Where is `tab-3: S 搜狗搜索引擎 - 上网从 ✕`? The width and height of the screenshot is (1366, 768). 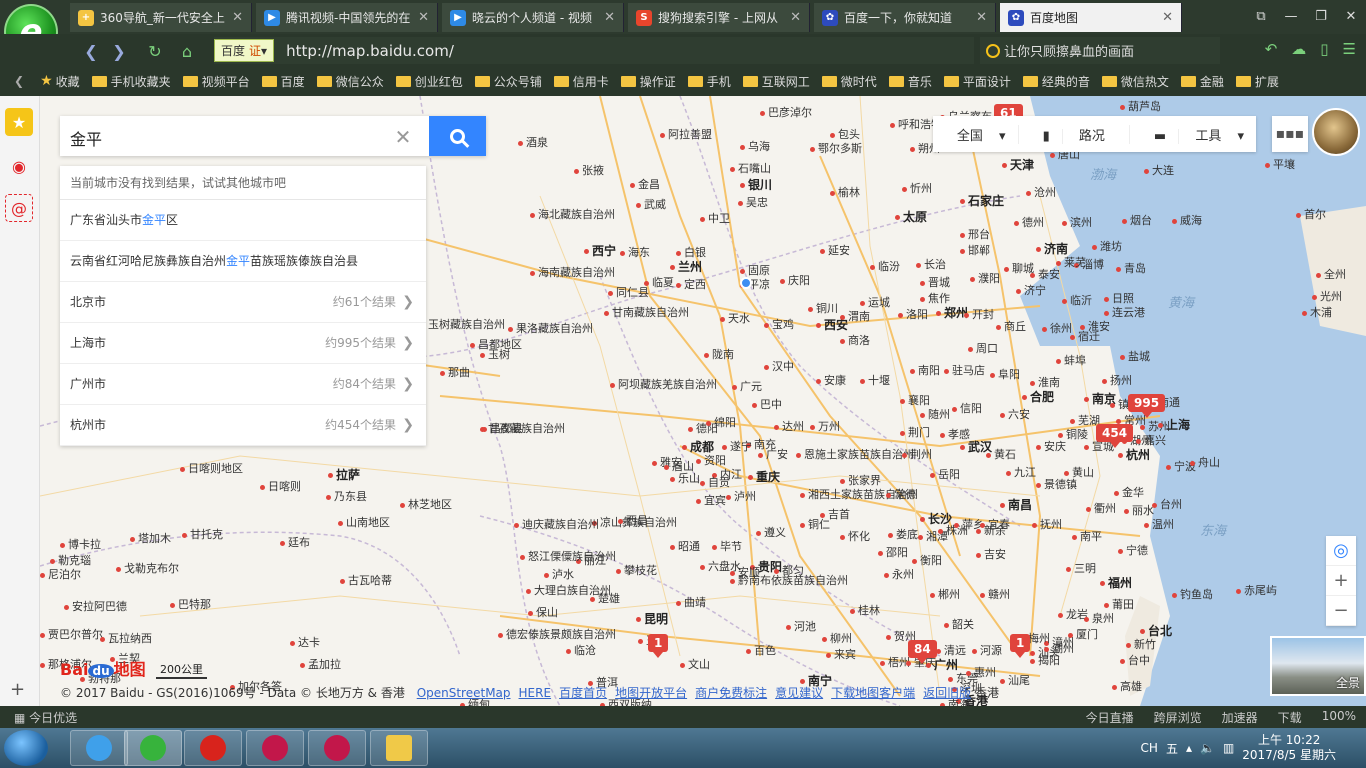
tab-3: S 搜狗搜索引擎 - 上网从 ✕ is located at coordinates (719, 17).